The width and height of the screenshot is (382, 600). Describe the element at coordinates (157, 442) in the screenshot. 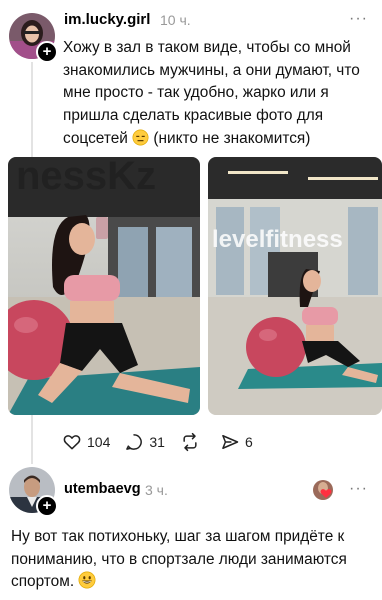

I see `comment-count: 31` at that location.